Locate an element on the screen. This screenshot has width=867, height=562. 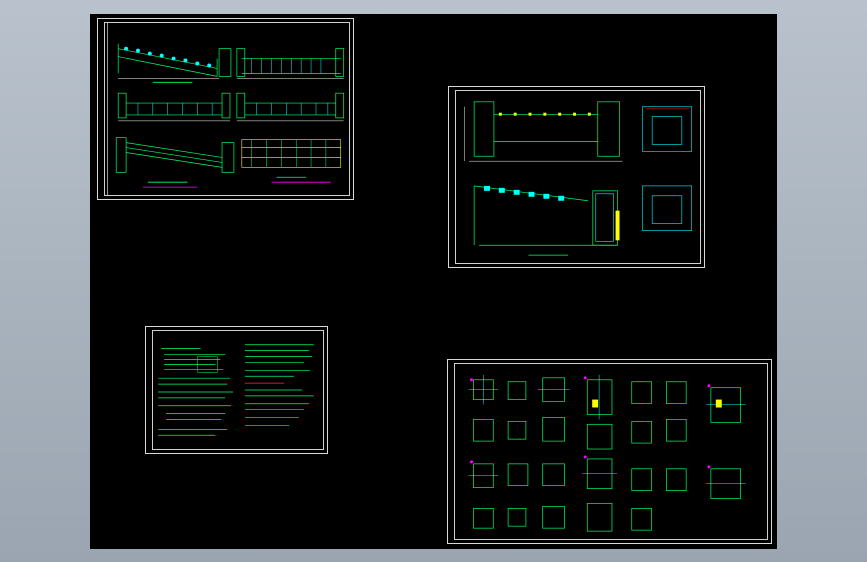
section-drawings is located at coordinates (578, 178).